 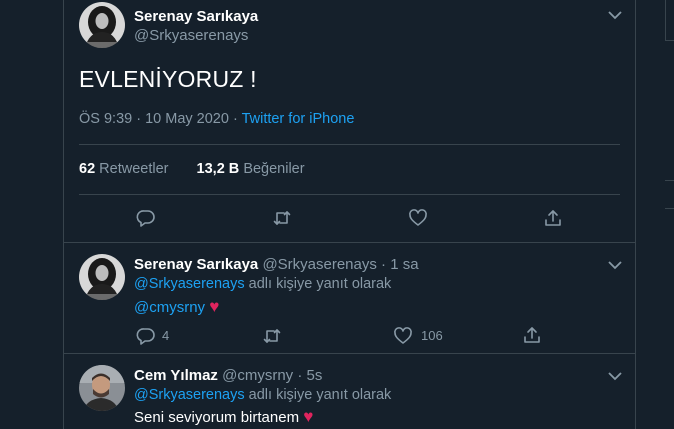 I want to click on tweet-source: Twitter for iPhone, so click(x=298, y=119).